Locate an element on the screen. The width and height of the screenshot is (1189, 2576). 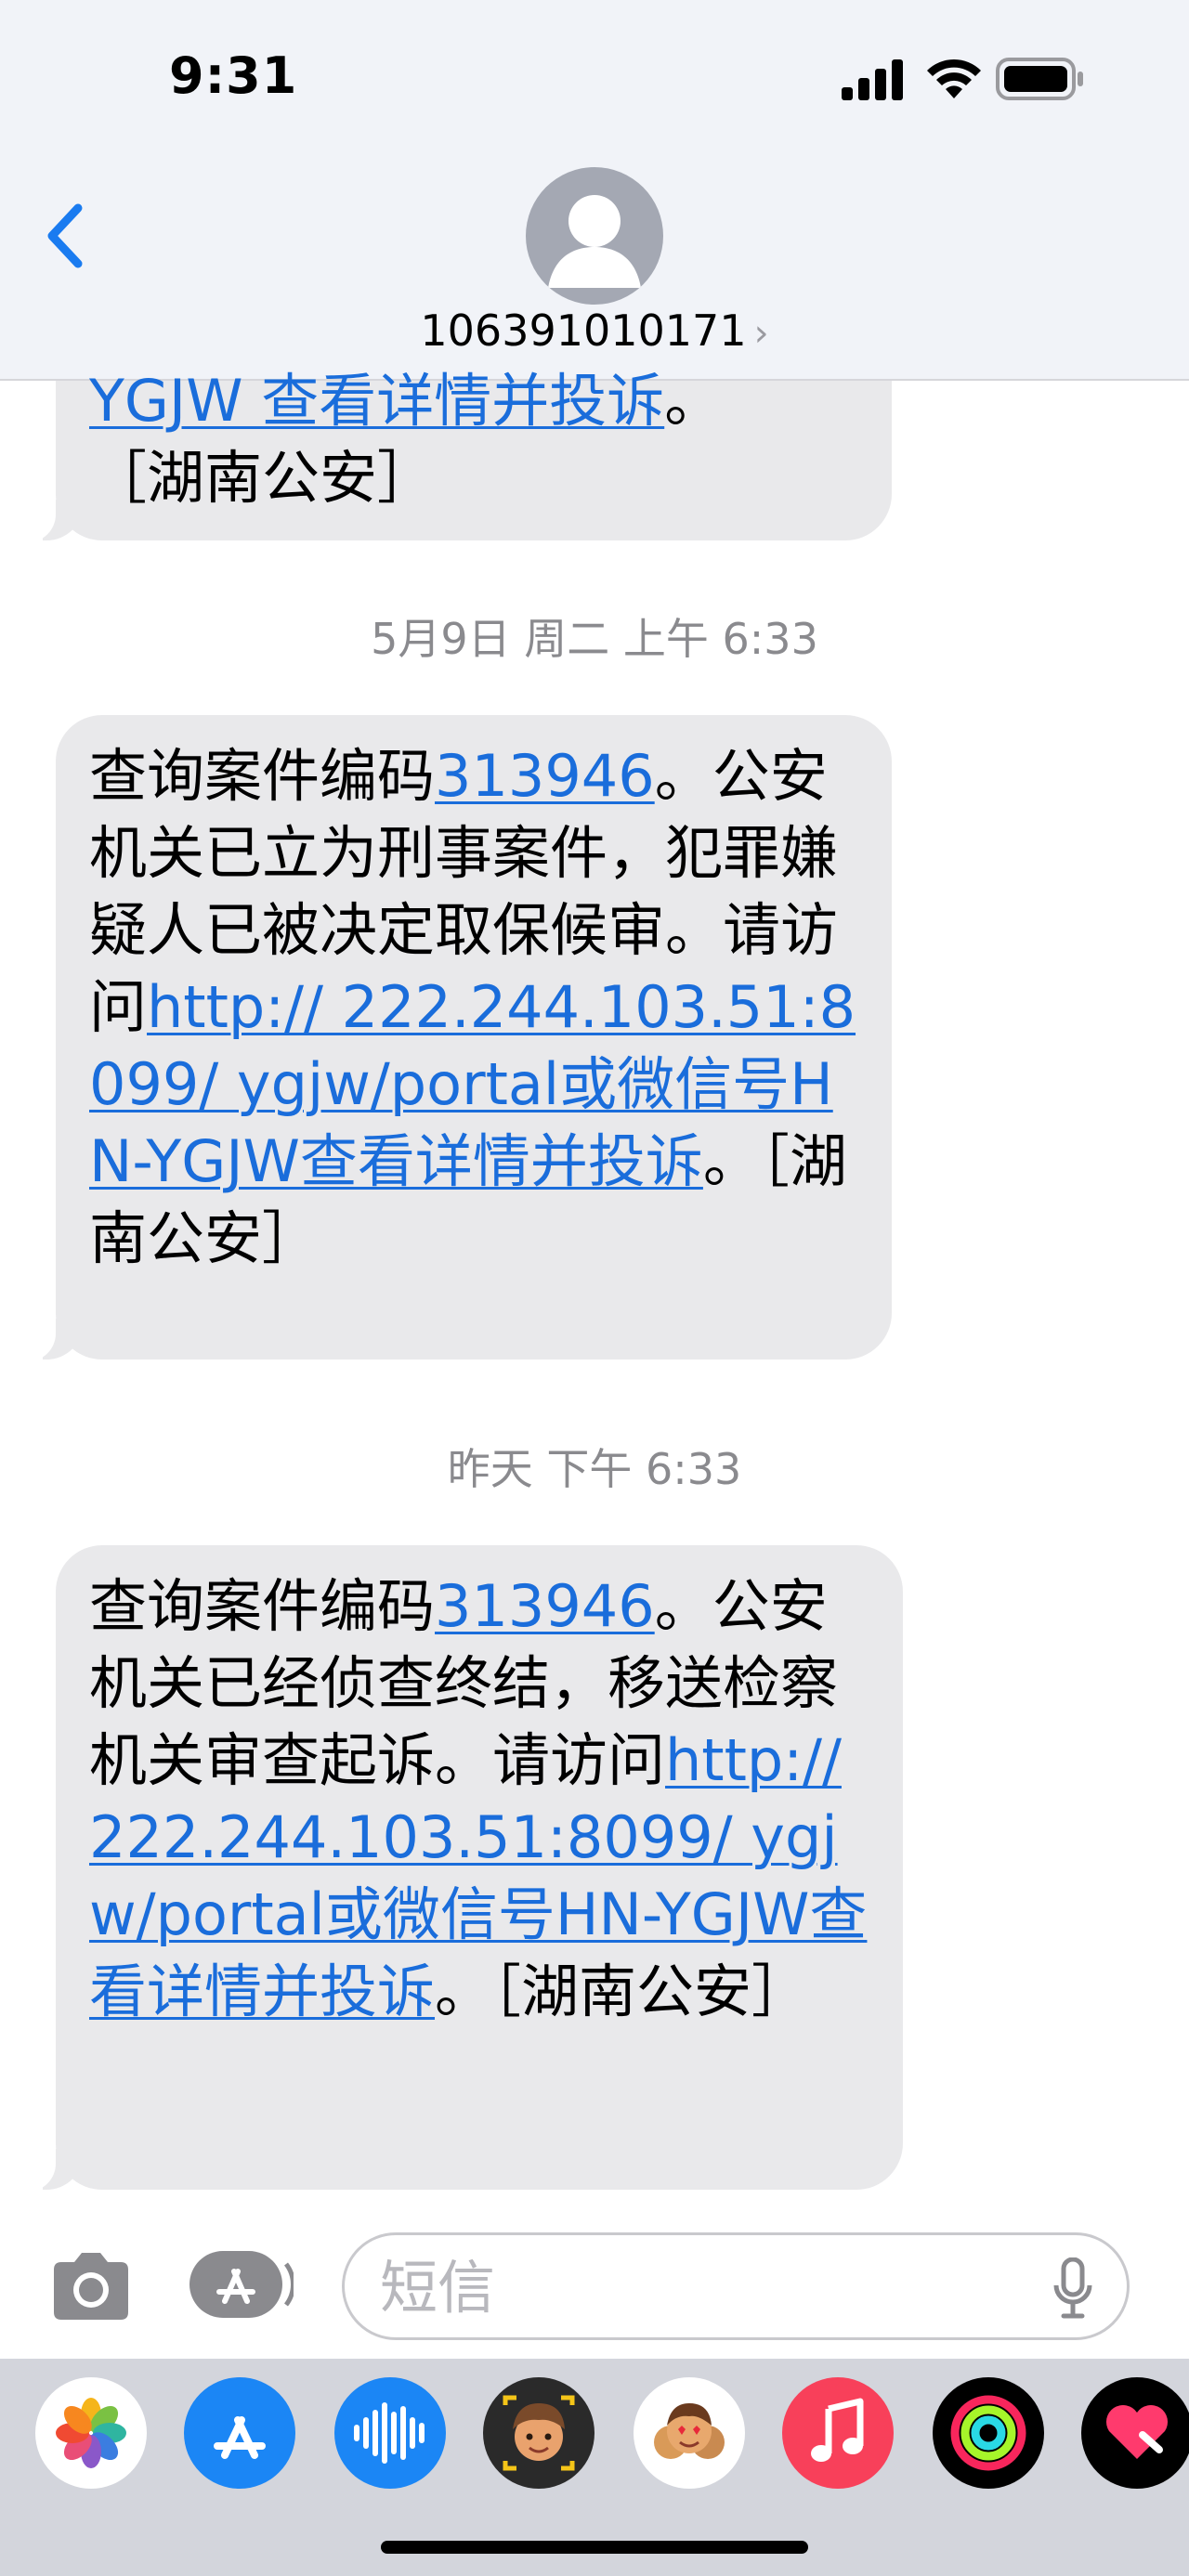
message-timestamp: 5月9日 周二 上午 6:33 is located at coordinates (594, 639).